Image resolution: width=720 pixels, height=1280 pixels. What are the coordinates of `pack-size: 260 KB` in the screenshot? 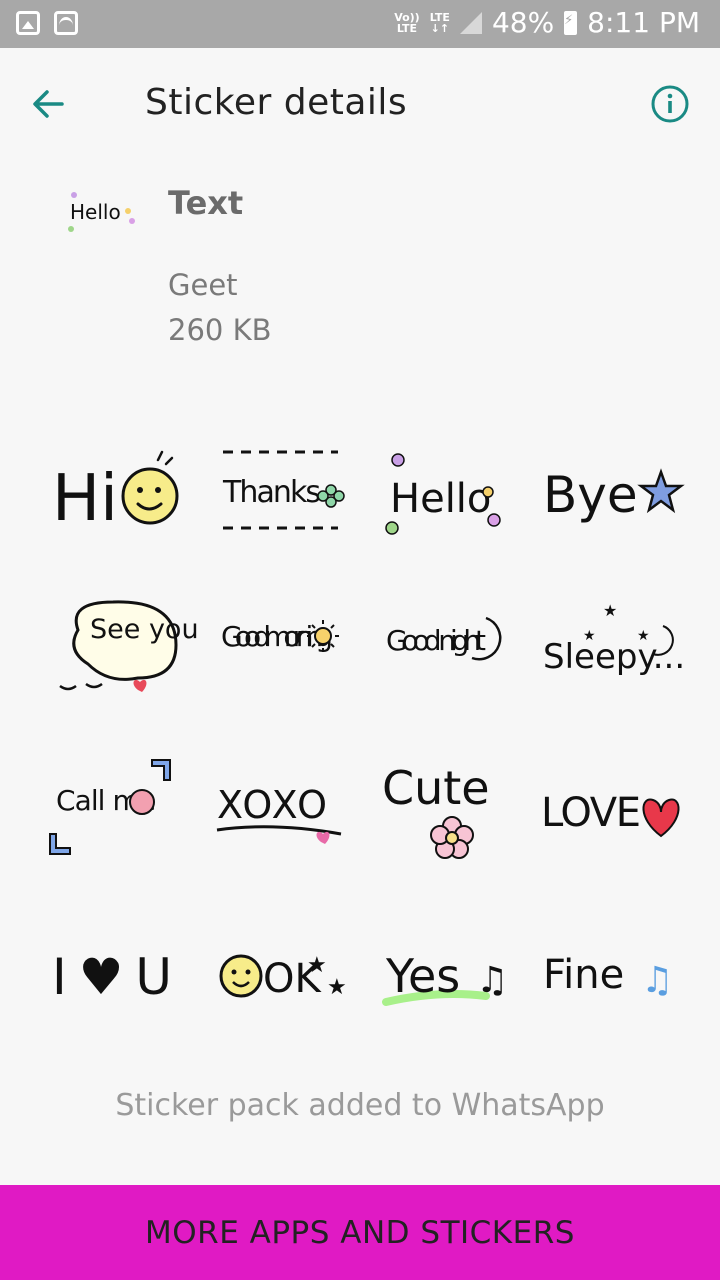 It's located at (220, 330).